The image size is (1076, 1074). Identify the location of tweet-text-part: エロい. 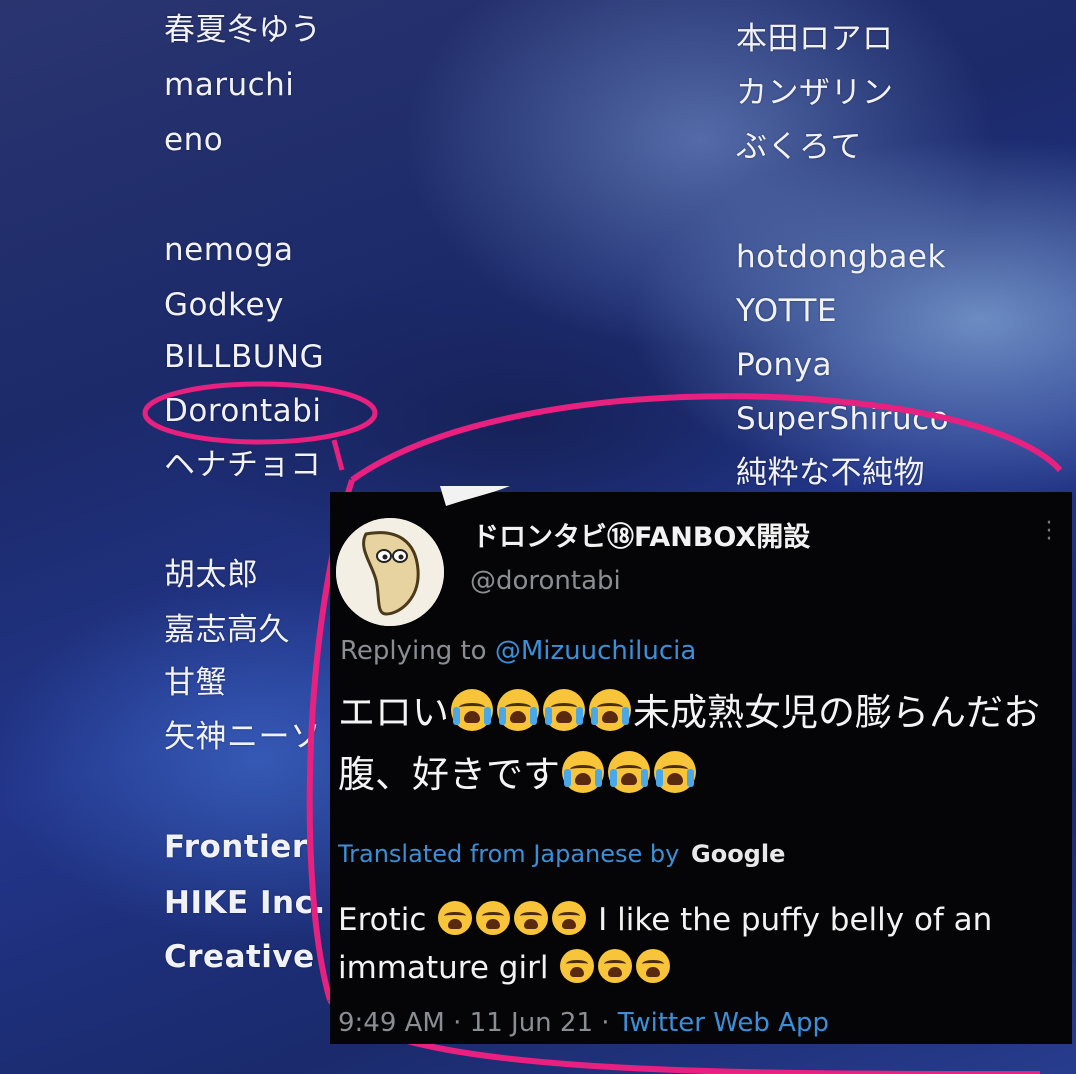
(393, 712).